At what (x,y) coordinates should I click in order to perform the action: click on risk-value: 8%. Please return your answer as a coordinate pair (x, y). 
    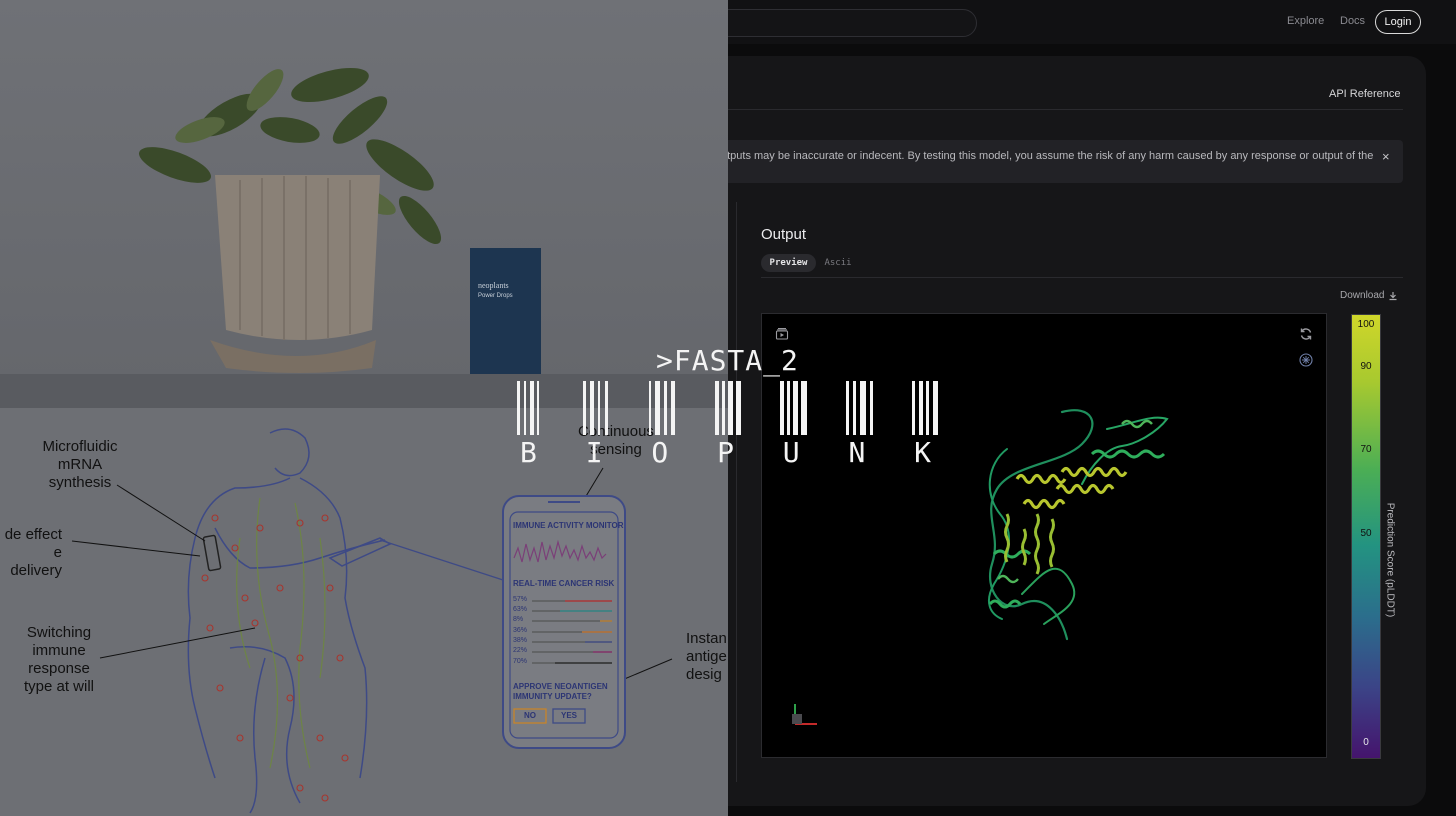
    Looking at the image, I should click on (518, 619).